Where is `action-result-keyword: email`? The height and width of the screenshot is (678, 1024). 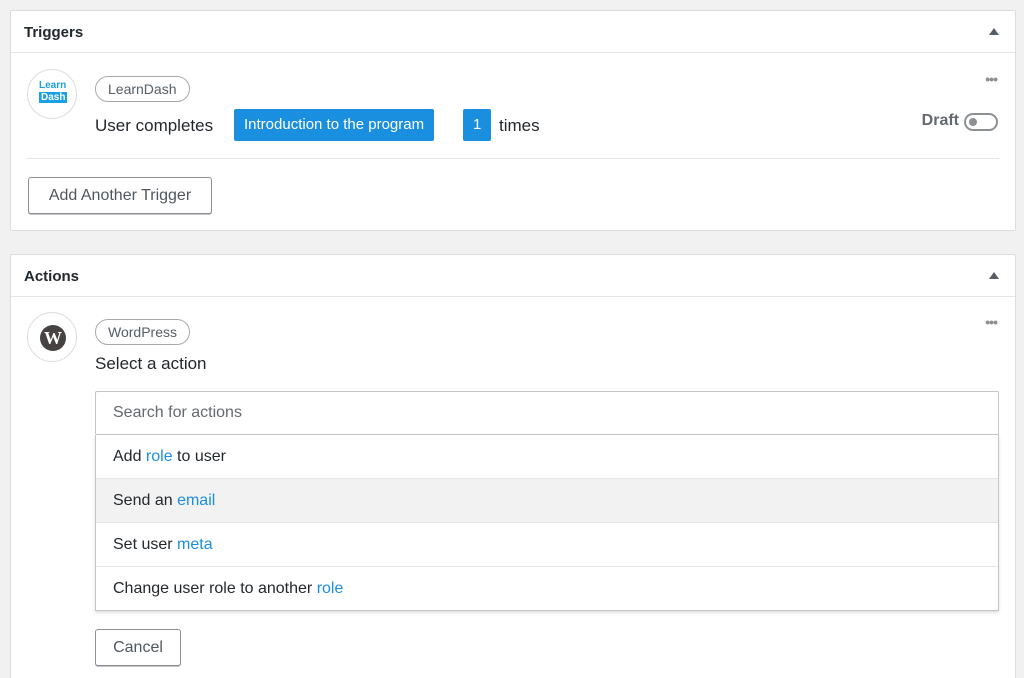 action-result-keyword: email is located at coordinates (196, 500).